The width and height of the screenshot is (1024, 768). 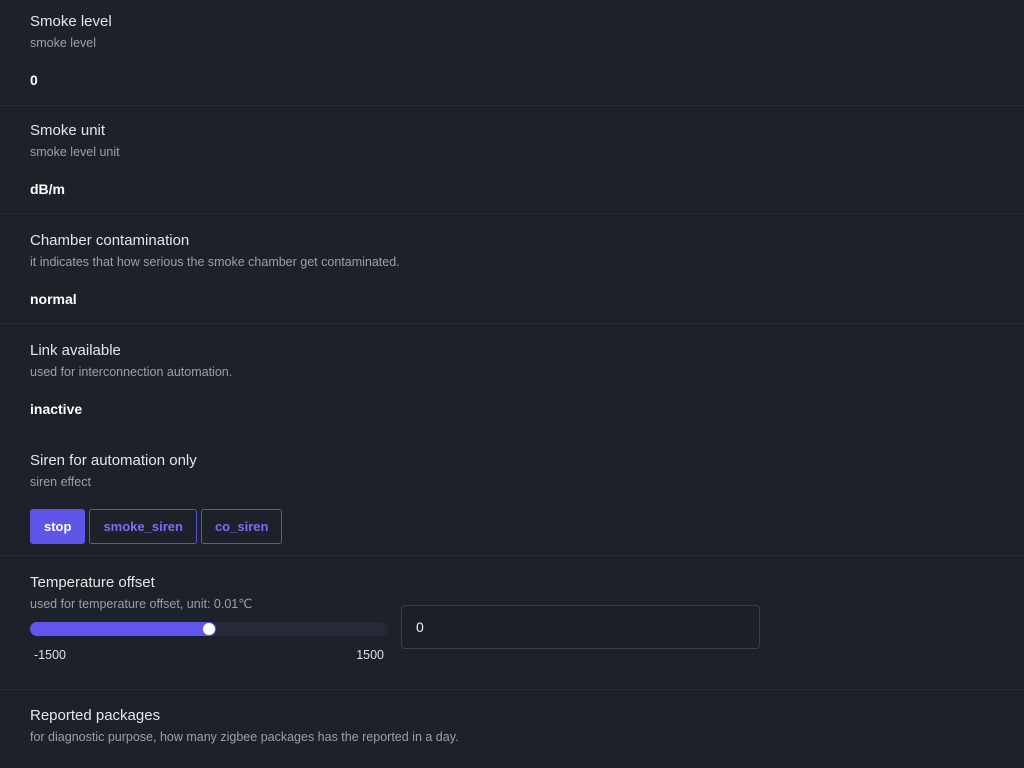 What do you see at coordinates (50, 655) in the screenshot?
I see `slider-min-label: -1500` at bounding box center [50, 655].